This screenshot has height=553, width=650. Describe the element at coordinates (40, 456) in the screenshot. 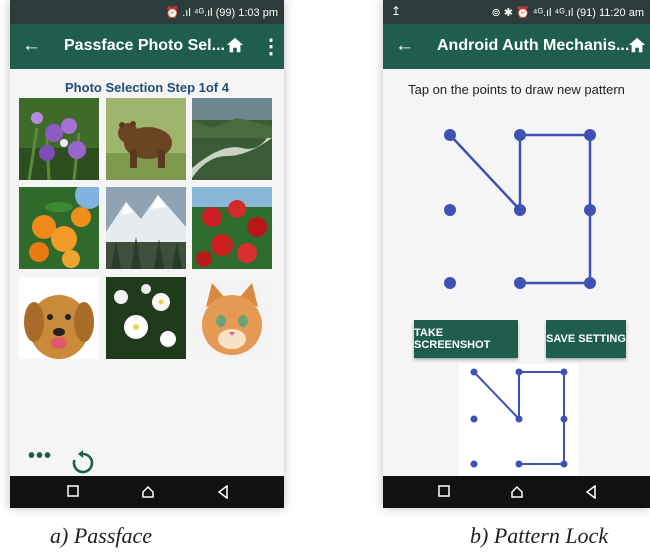

I see `ellipsis-icon: •••` at that location.